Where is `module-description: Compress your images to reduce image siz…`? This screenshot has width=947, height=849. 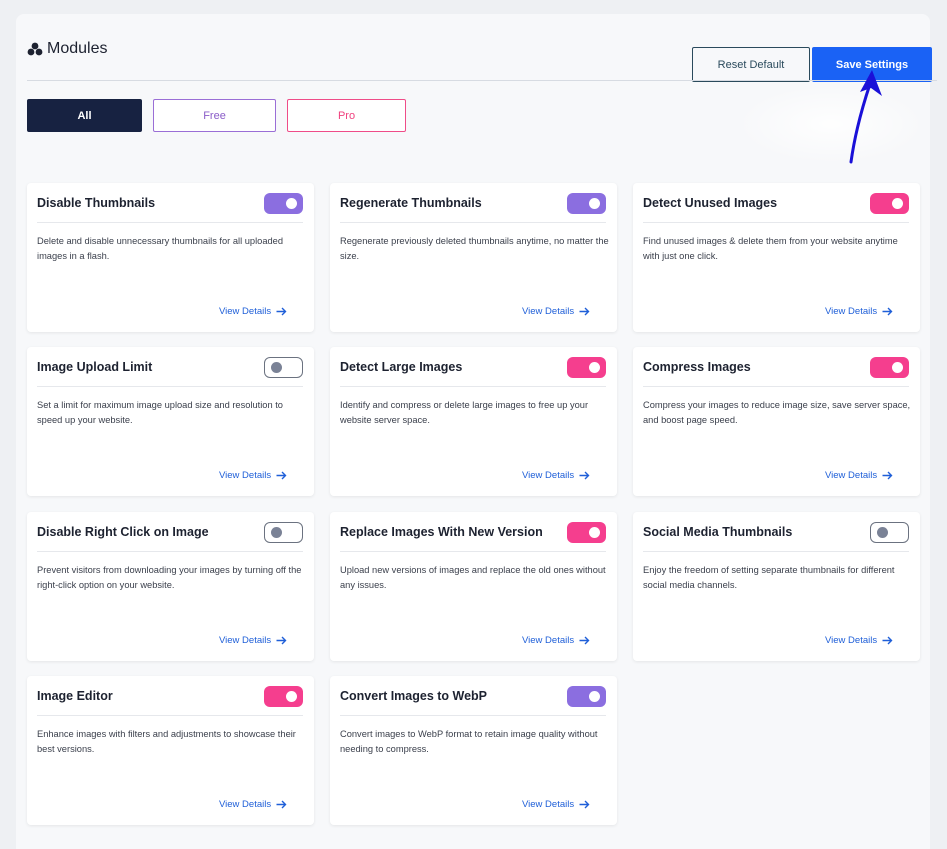
module-description: Compress your images to reduce image siz… is located at coordinates (777, 412).